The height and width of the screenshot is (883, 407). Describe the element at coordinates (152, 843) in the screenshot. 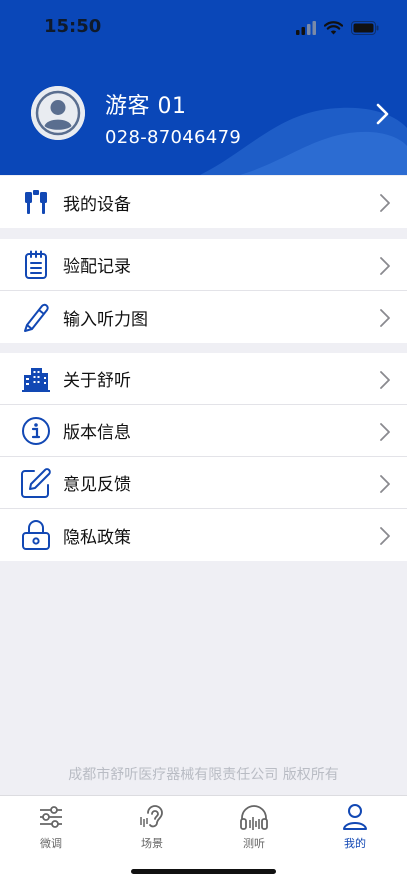

I see `tab-label: 场景` at that location.